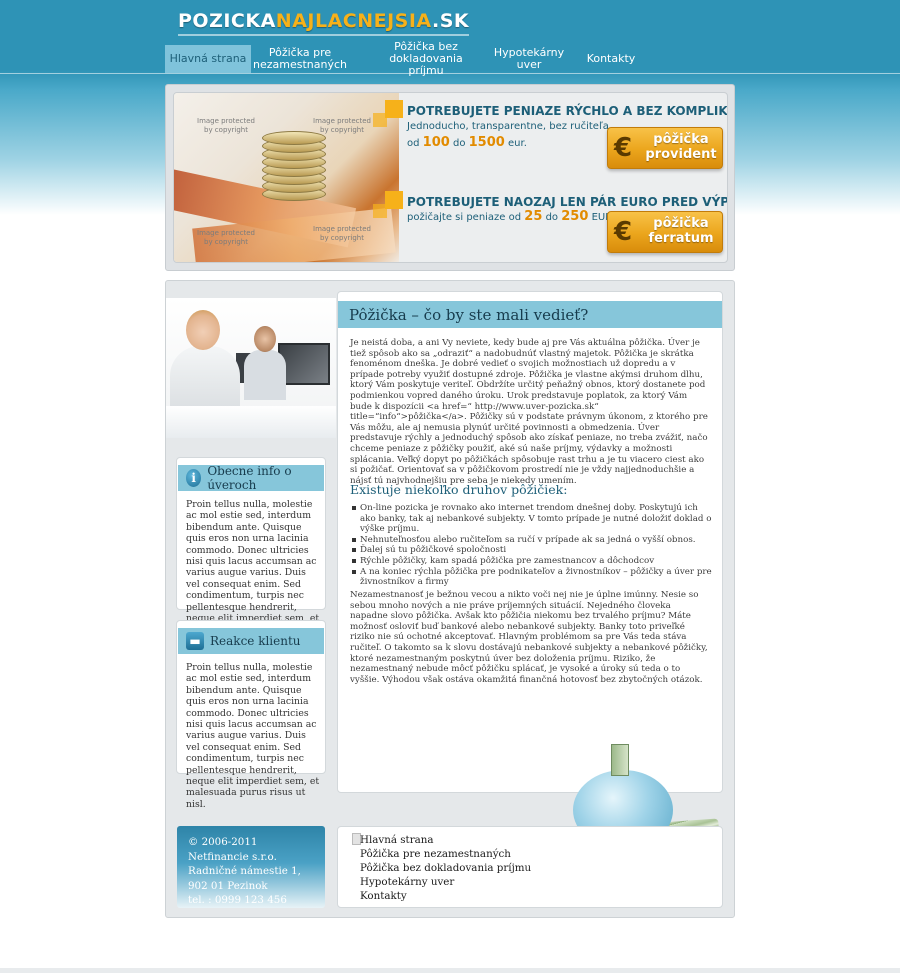 The width and height of the screenshot is (900, 973). Describe the element at coordinates (435, 854) in the screenshot. I see `footer-link-unemployed-loan: Pôžička pre nezamestnaných` at that location.